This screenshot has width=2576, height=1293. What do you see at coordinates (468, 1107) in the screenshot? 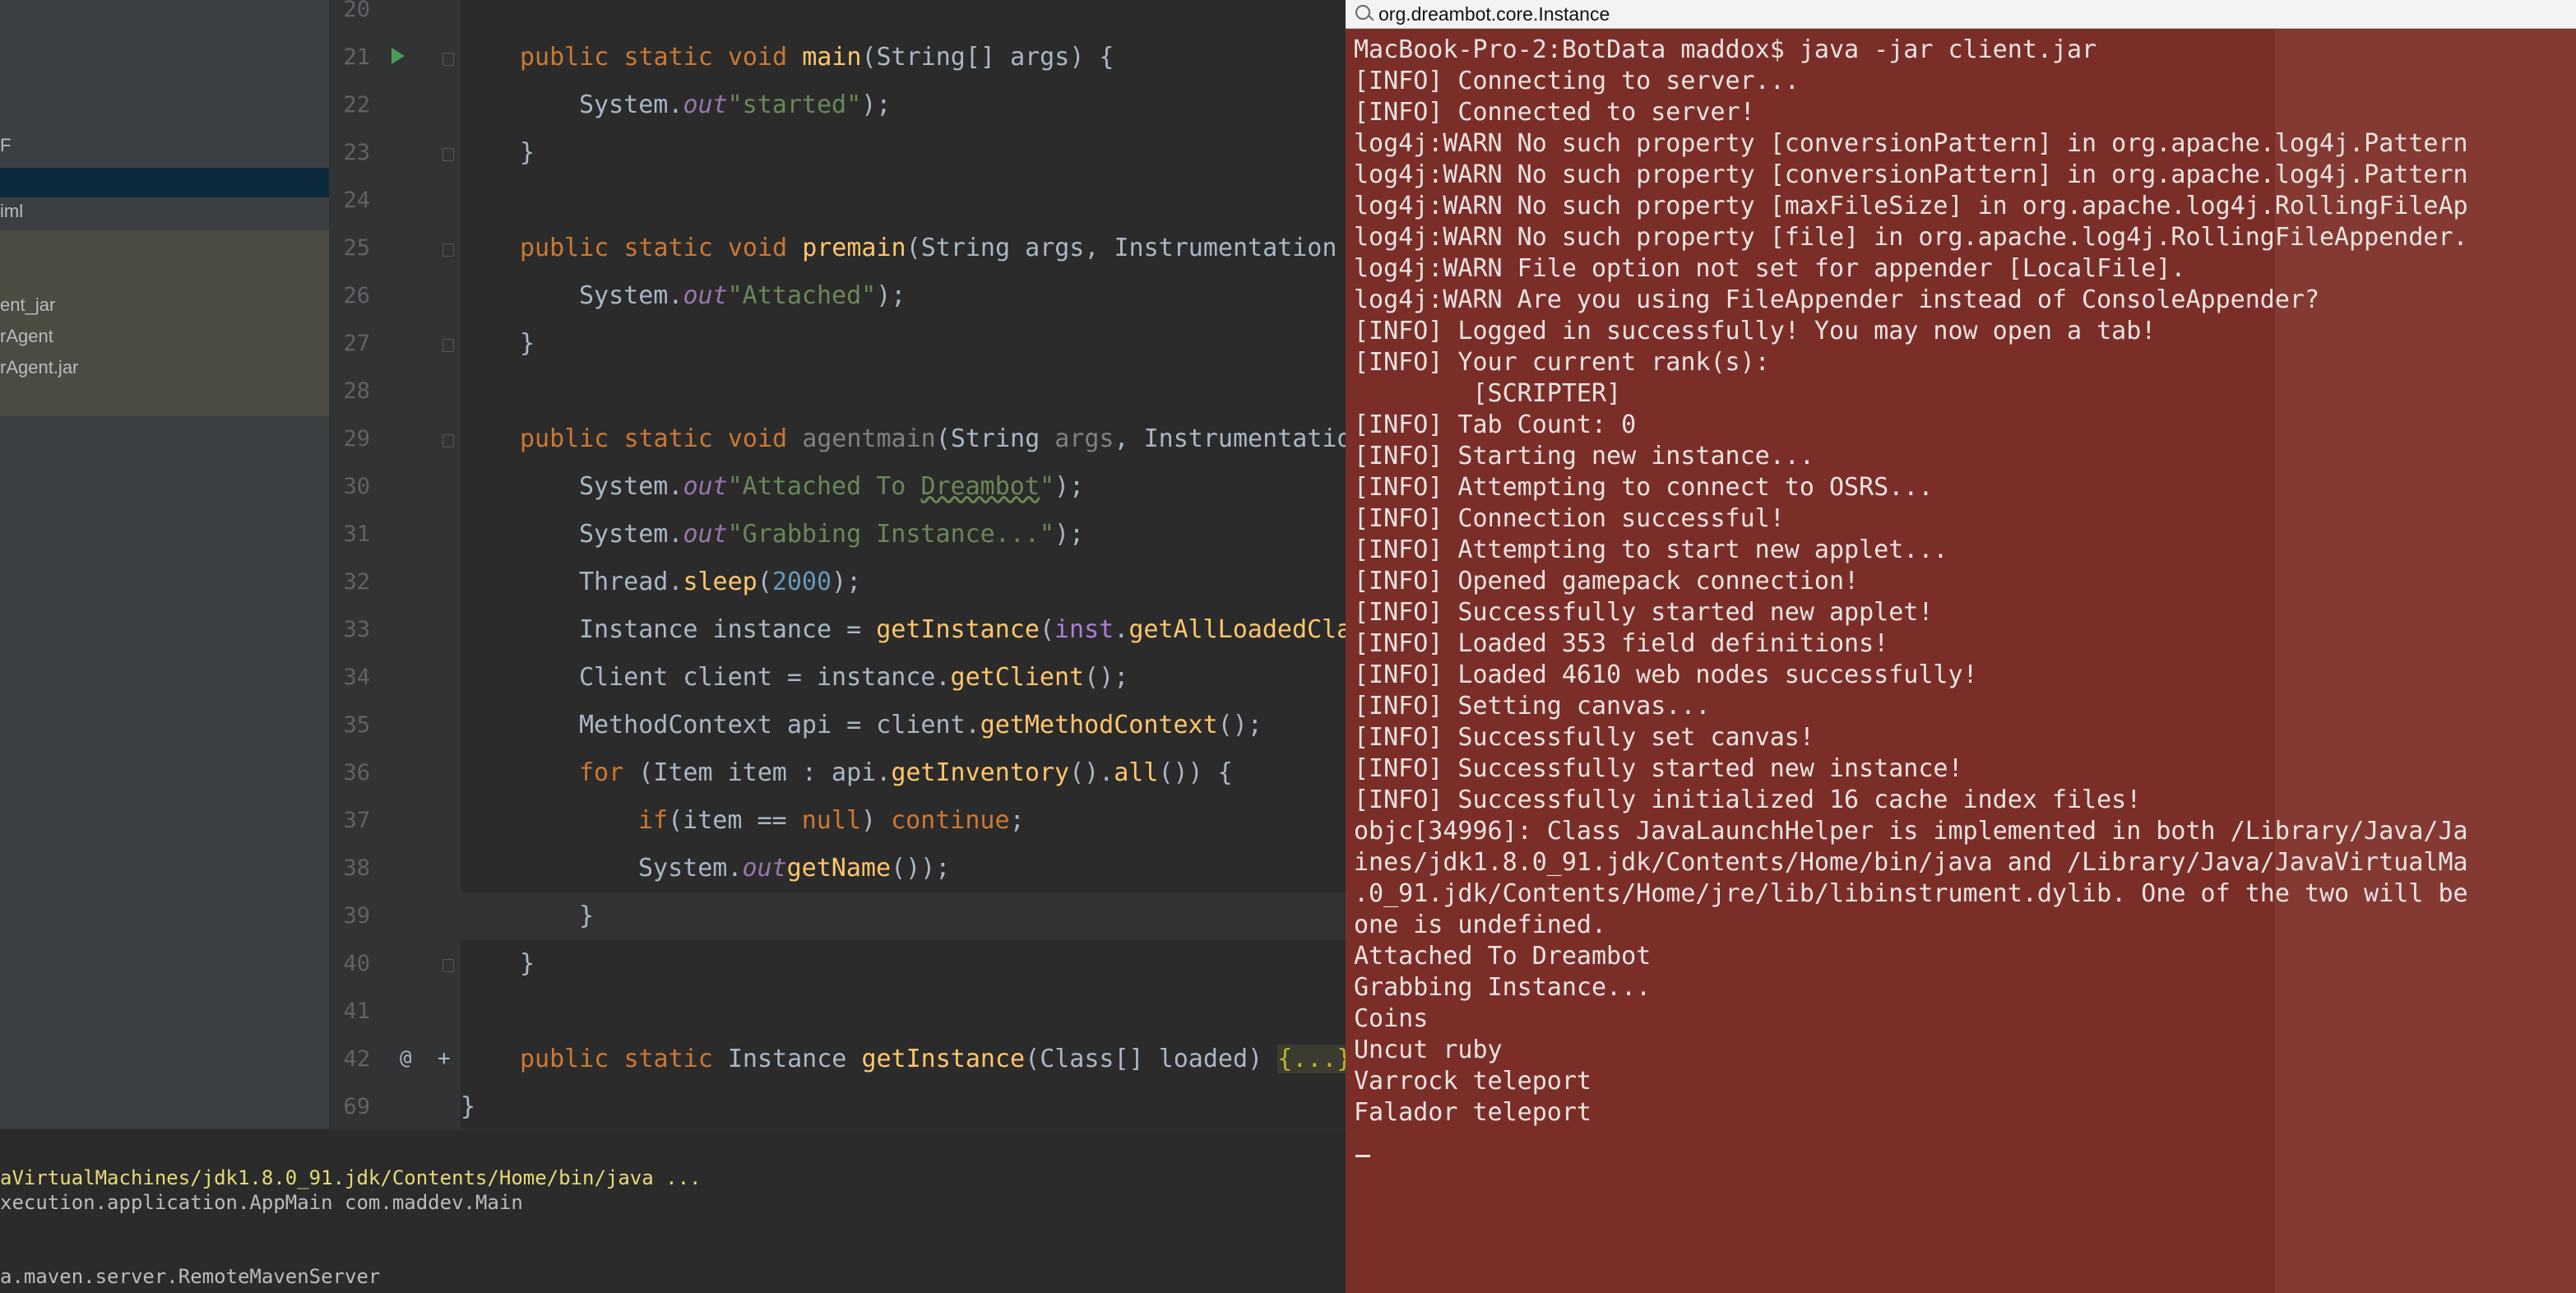
I see `code-line-69: }` at bounding box center [468, 1107].